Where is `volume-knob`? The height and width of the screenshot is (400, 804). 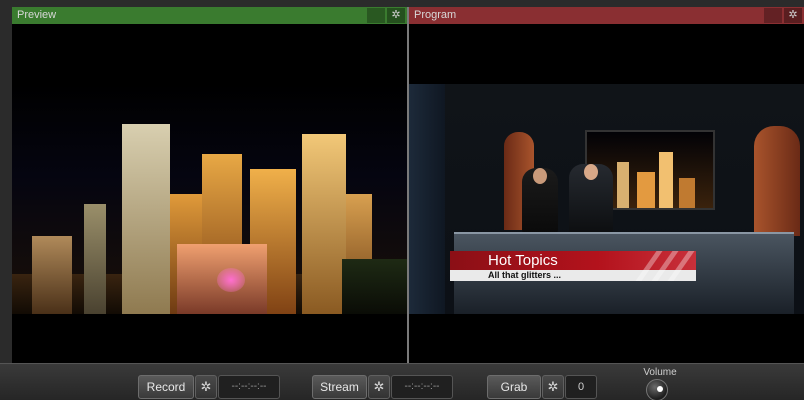
volume-knob is located at coordinates (657, 389).